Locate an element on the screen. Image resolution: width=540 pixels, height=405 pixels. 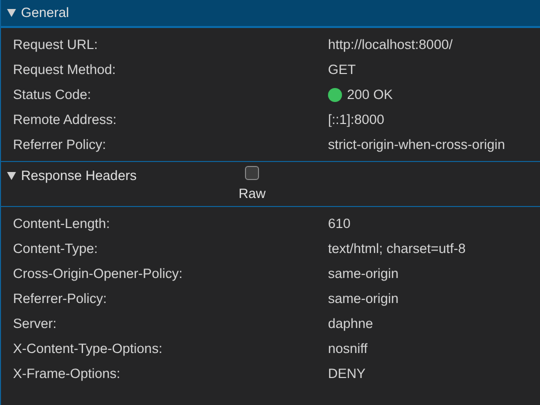
header-value: http://localhost:8000/ is located at coordinates (390, 44).